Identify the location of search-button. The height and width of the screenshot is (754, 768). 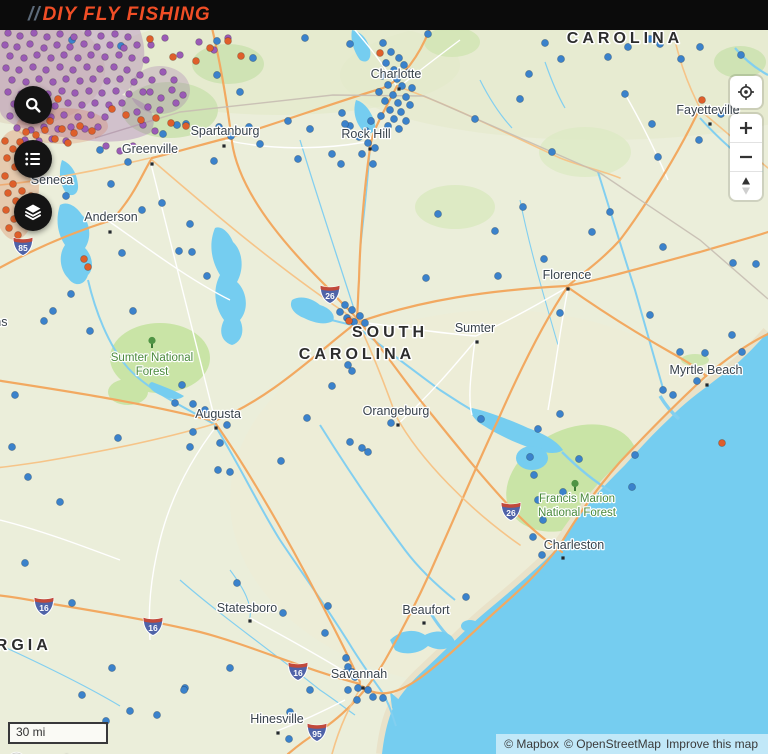
(33, 105).